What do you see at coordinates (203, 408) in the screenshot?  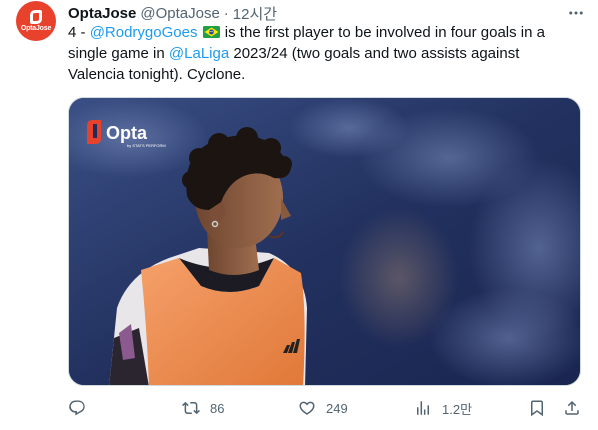 I see `retweet-button: 86` at bounding box center [203, 408].